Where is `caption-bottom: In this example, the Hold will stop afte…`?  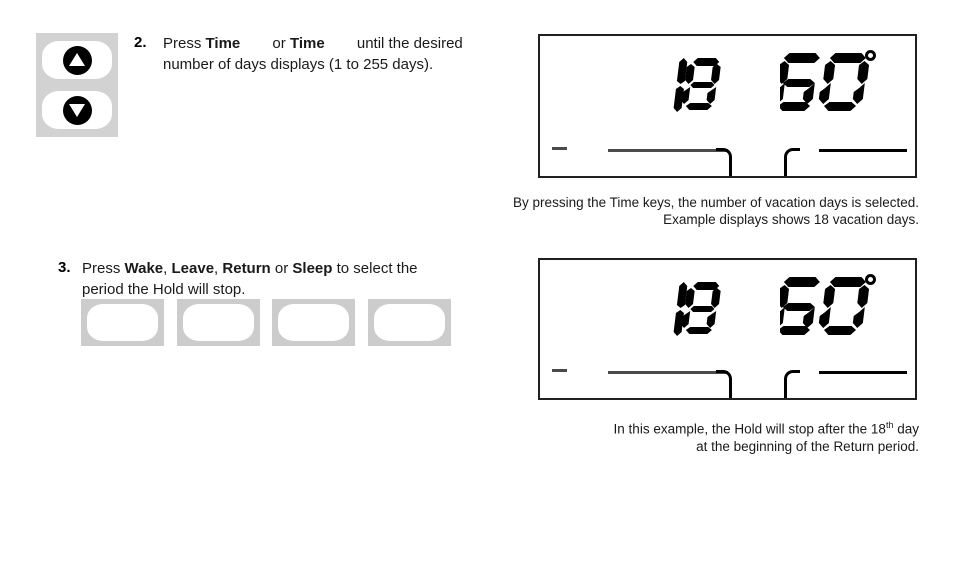 caption-bottom: In this example, the Hold will stop afte… is located at coordinates (708, 436).